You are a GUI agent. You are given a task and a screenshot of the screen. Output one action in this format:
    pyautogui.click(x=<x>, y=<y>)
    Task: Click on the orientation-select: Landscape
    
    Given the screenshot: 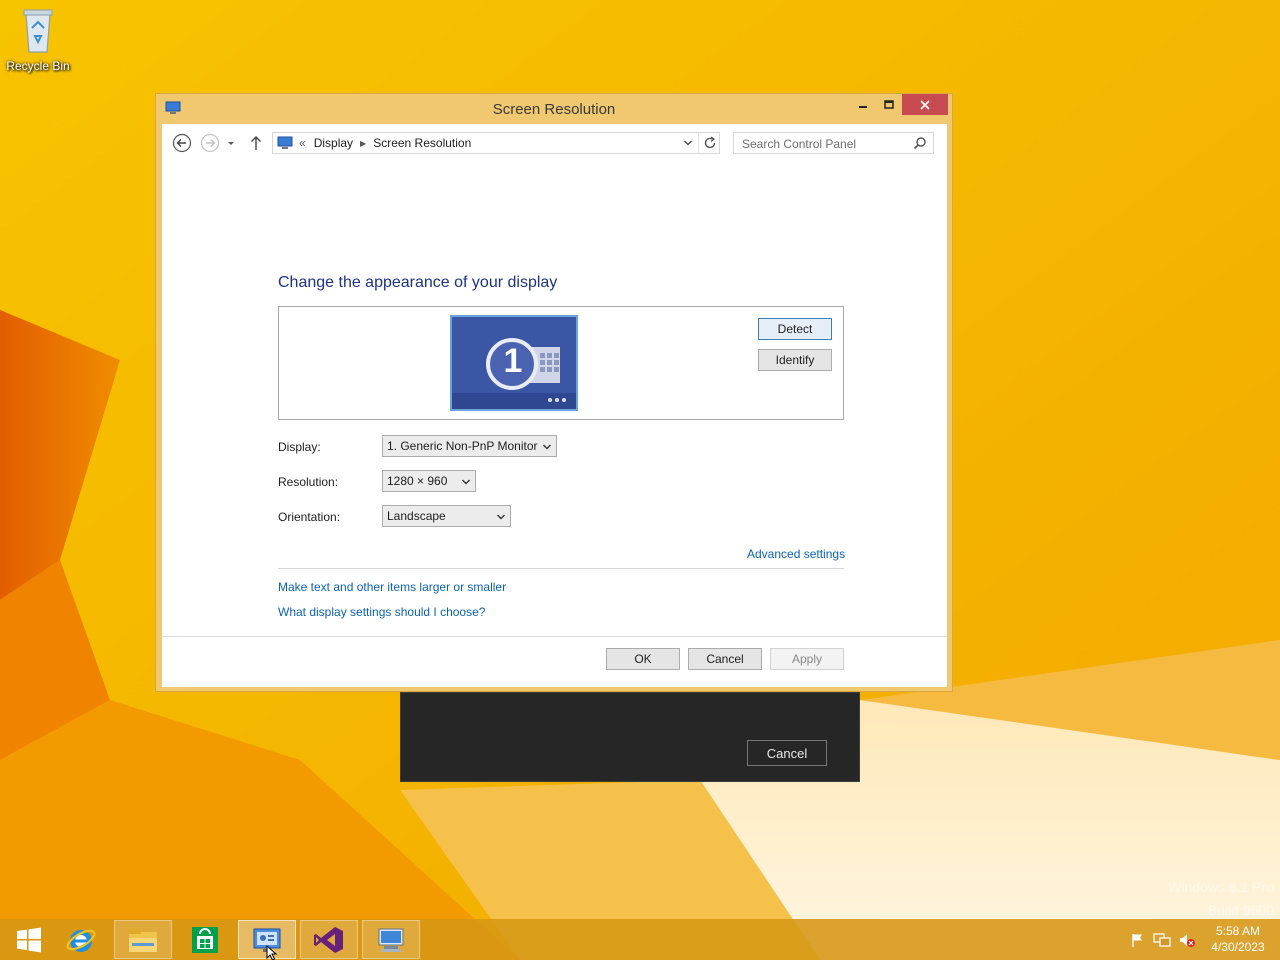 What is the action you would take?
    pyautogui.click(x=446, y=516)
    